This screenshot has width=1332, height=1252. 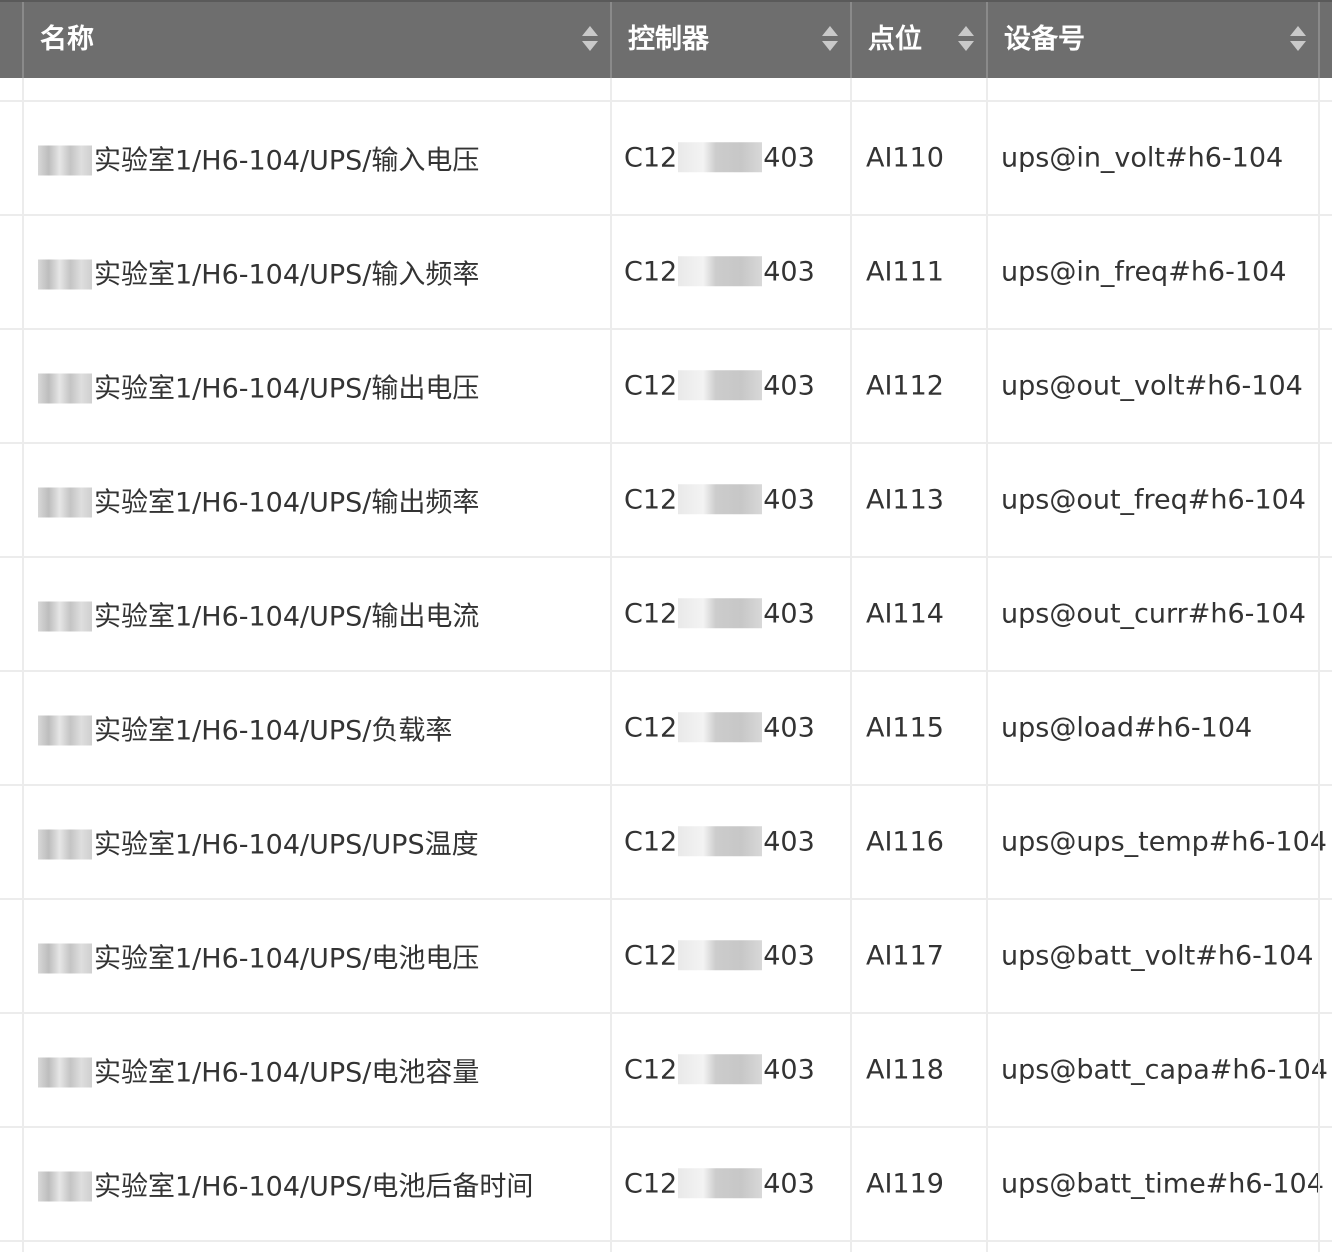 What do you see at coordinates (905, 842) in the screenshot?
I see `cell-point-text: AI116` at bounding box center [905, 842].